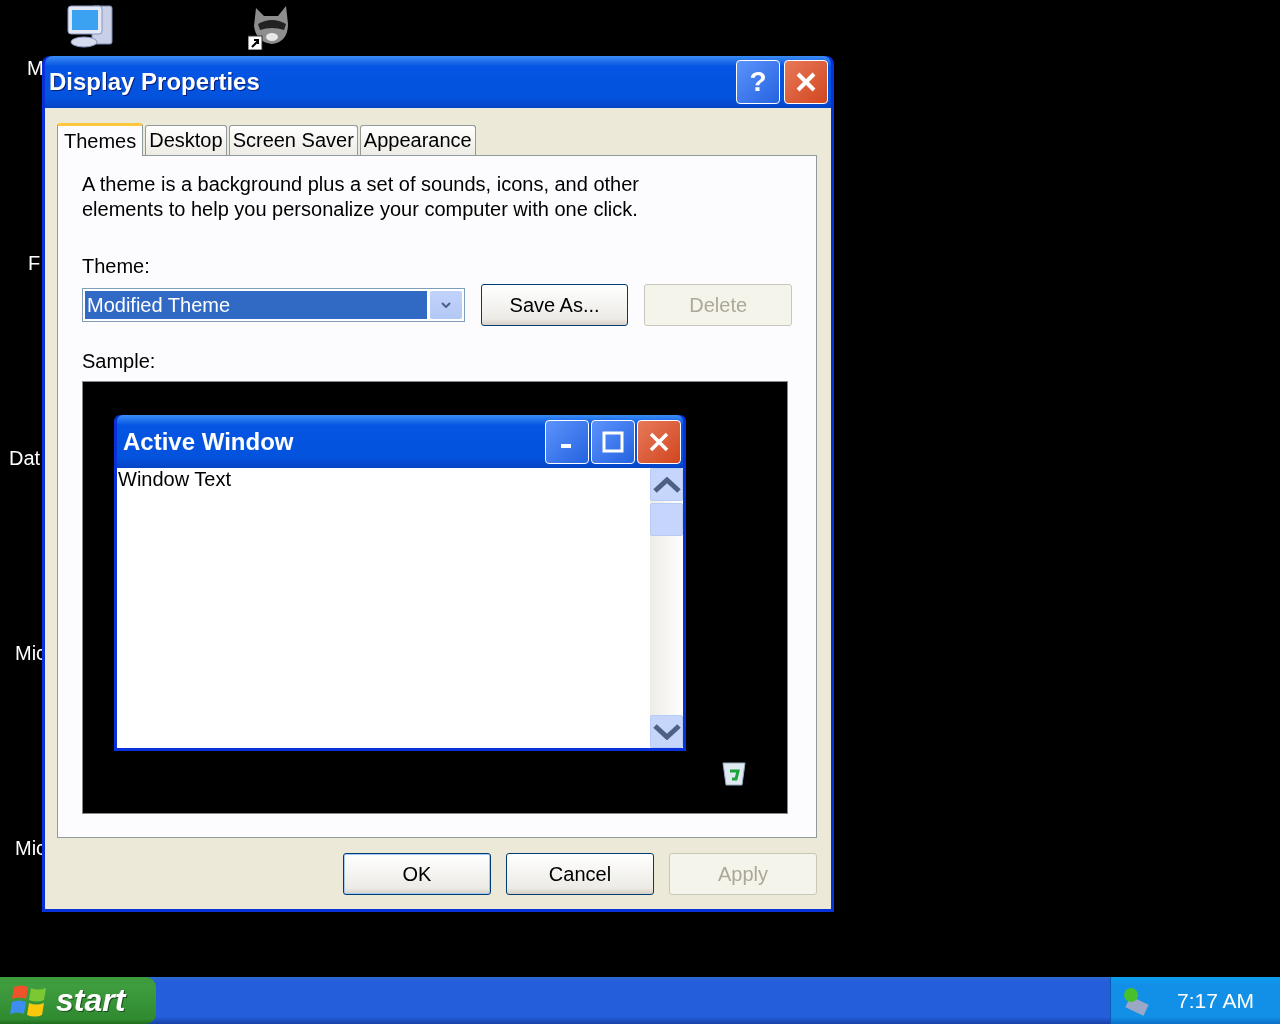 Image resolution: width=1280 pixels, height=1024 pixels. I want to click on tab: Screen Saver, so click(293, 140).